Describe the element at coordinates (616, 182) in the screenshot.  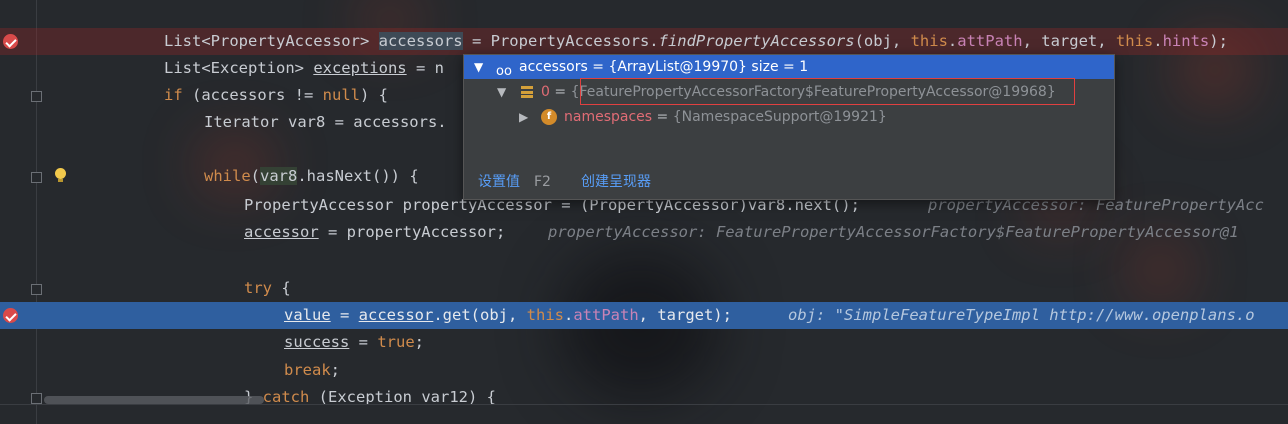
I see `create-renderer-link: 创建呈现器` at that location.